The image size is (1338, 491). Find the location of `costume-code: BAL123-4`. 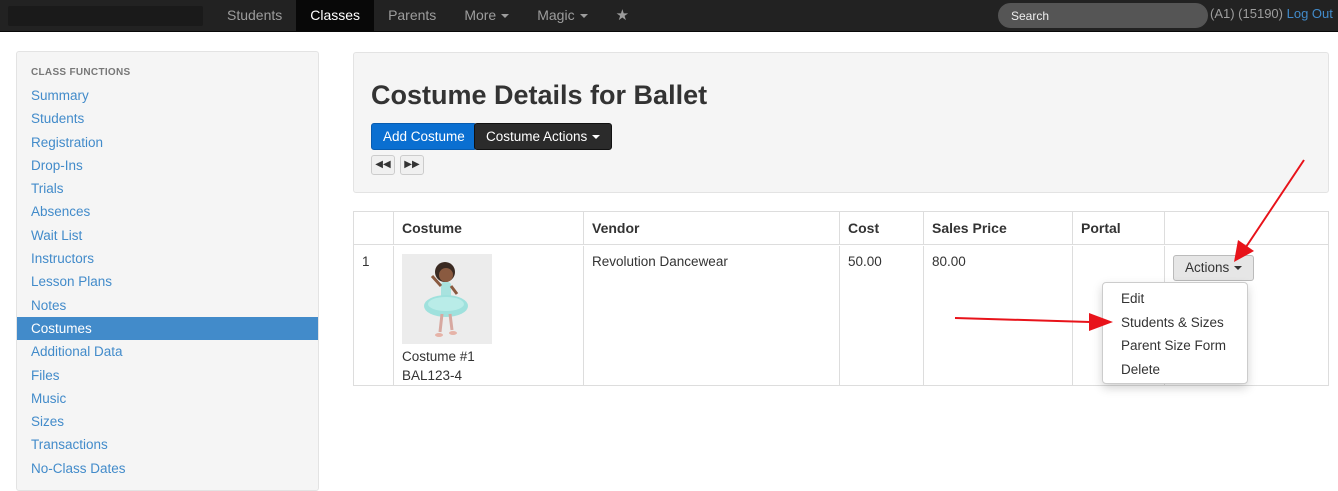

costume-code: BAL123-4 is located at coordinates (432, 375).